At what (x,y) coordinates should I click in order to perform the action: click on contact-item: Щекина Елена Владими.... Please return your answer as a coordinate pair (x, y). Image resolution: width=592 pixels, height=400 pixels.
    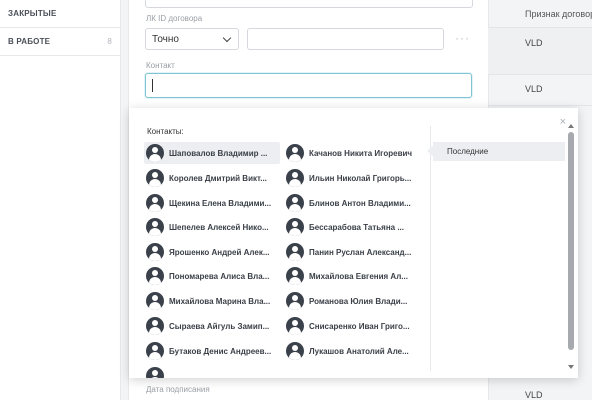
    Looking at the image, I should click on (212, 203).